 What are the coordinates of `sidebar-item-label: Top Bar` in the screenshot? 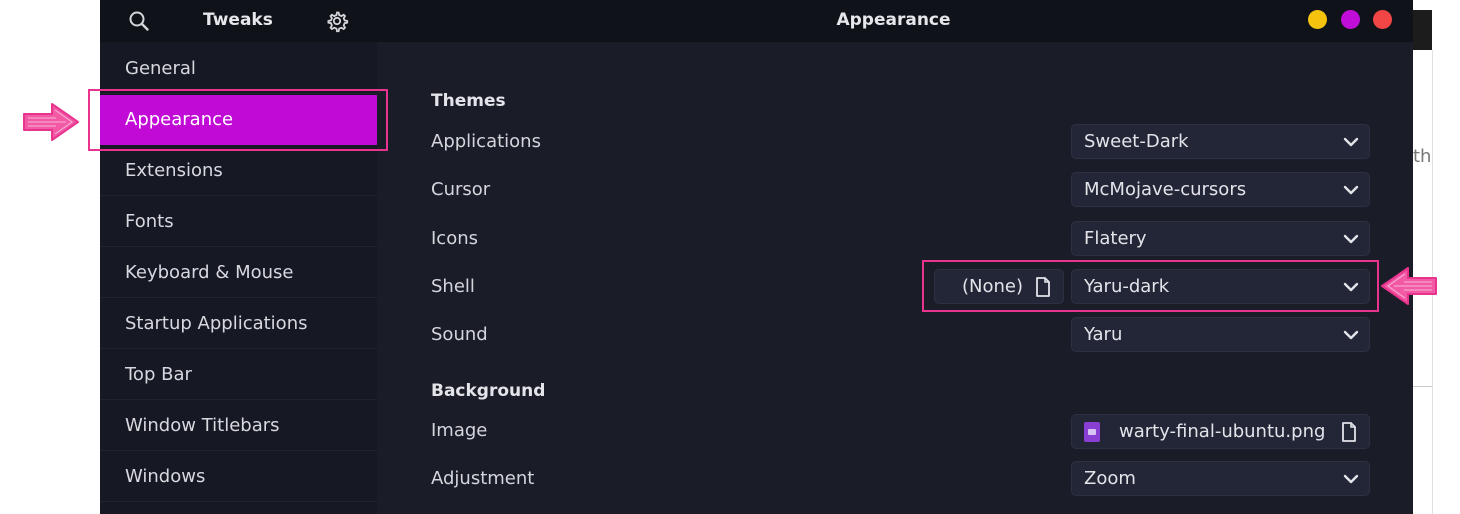 It's located at (158, 374).